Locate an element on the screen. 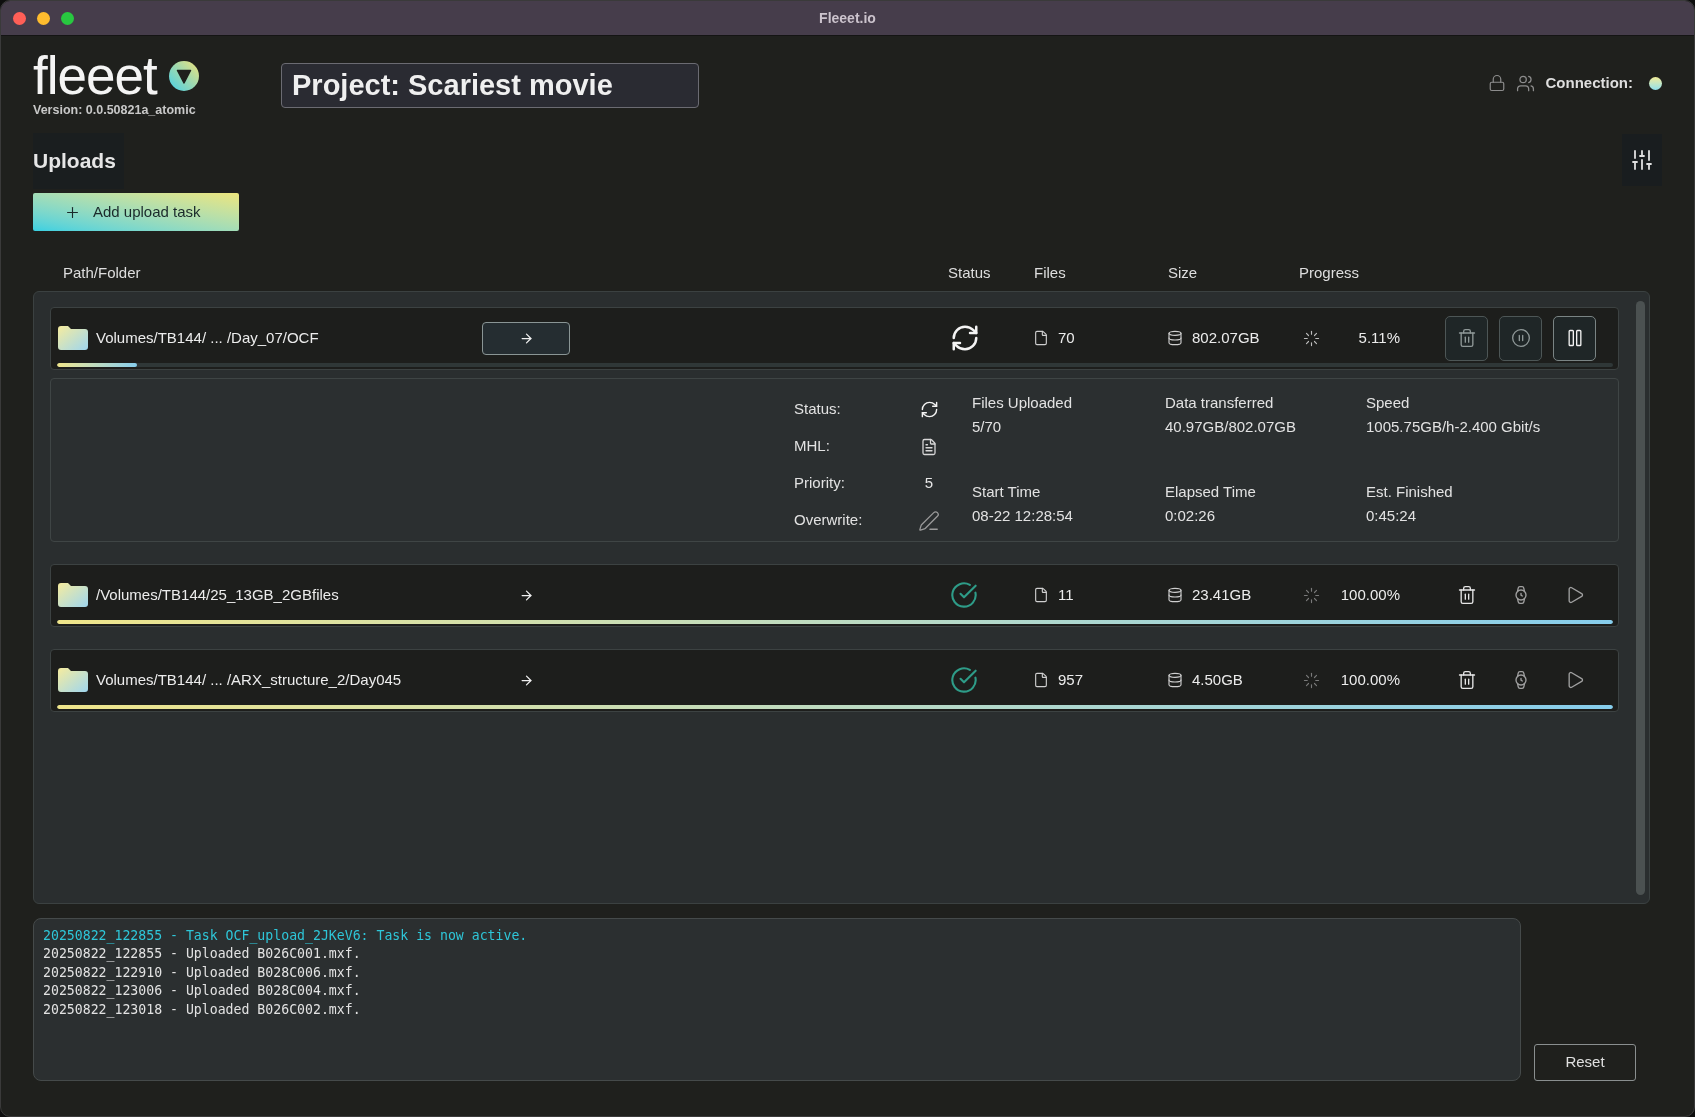  pause-circle-button is located at coordinates (1520, 338).